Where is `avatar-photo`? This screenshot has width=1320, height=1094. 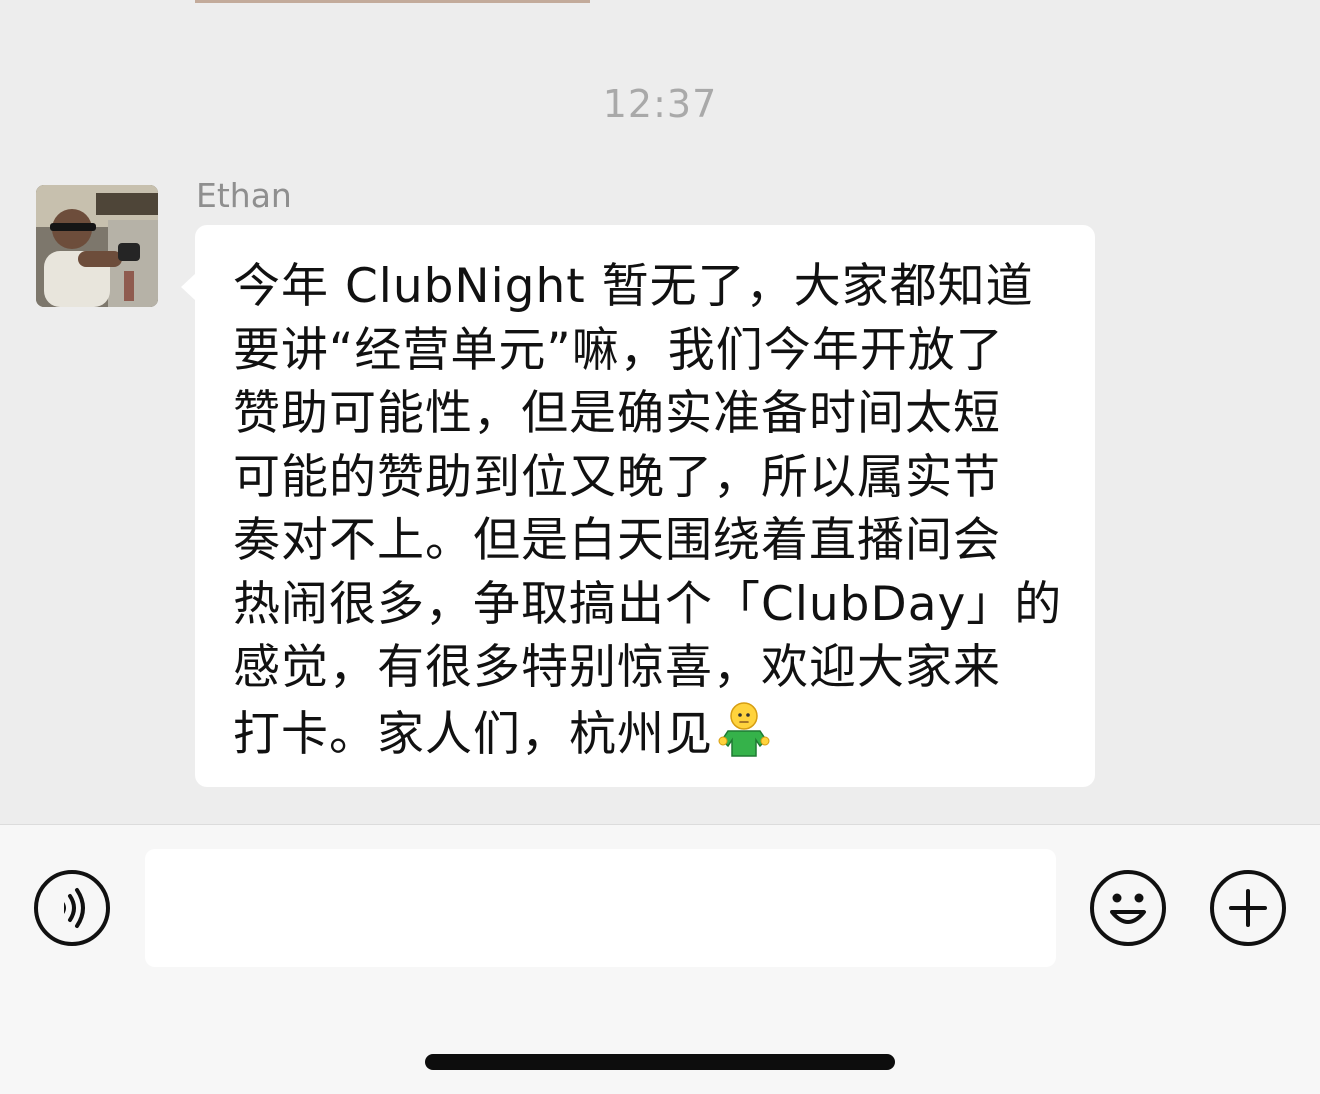 avatar-photo is located at coordinates (97, 246).